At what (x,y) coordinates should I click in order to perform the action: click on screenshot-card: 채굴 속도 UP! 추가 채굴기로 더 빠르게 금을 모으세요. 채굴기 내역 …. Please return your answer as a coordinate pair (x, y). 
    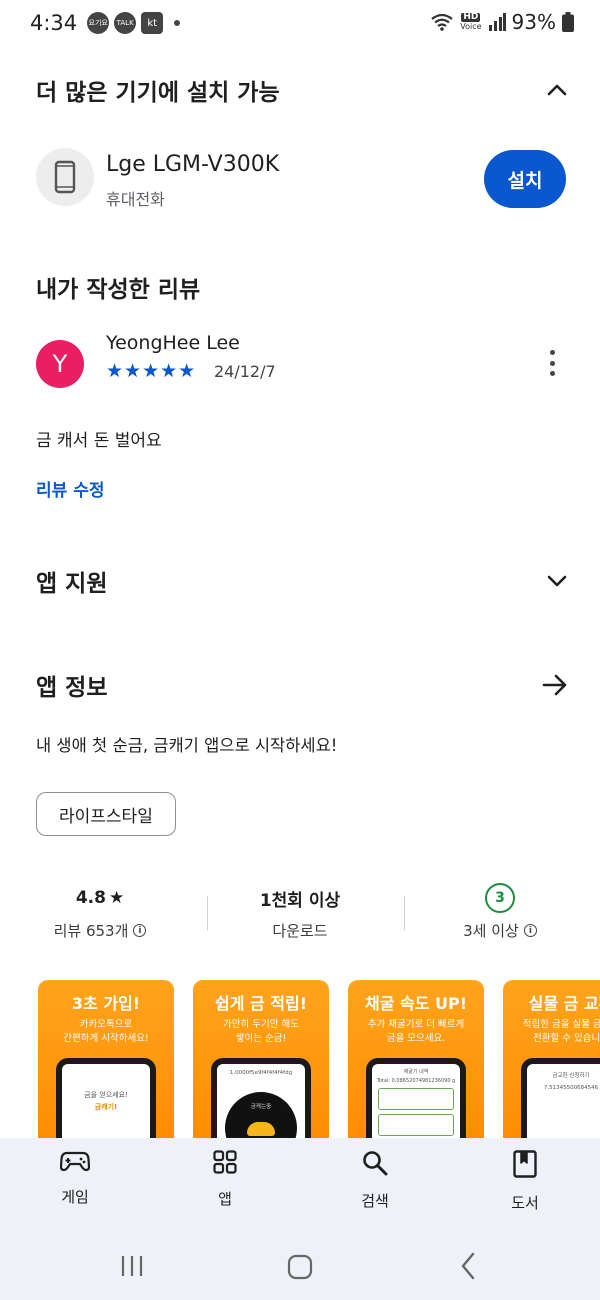
    Looking at the image, I should click on (416, 1059).